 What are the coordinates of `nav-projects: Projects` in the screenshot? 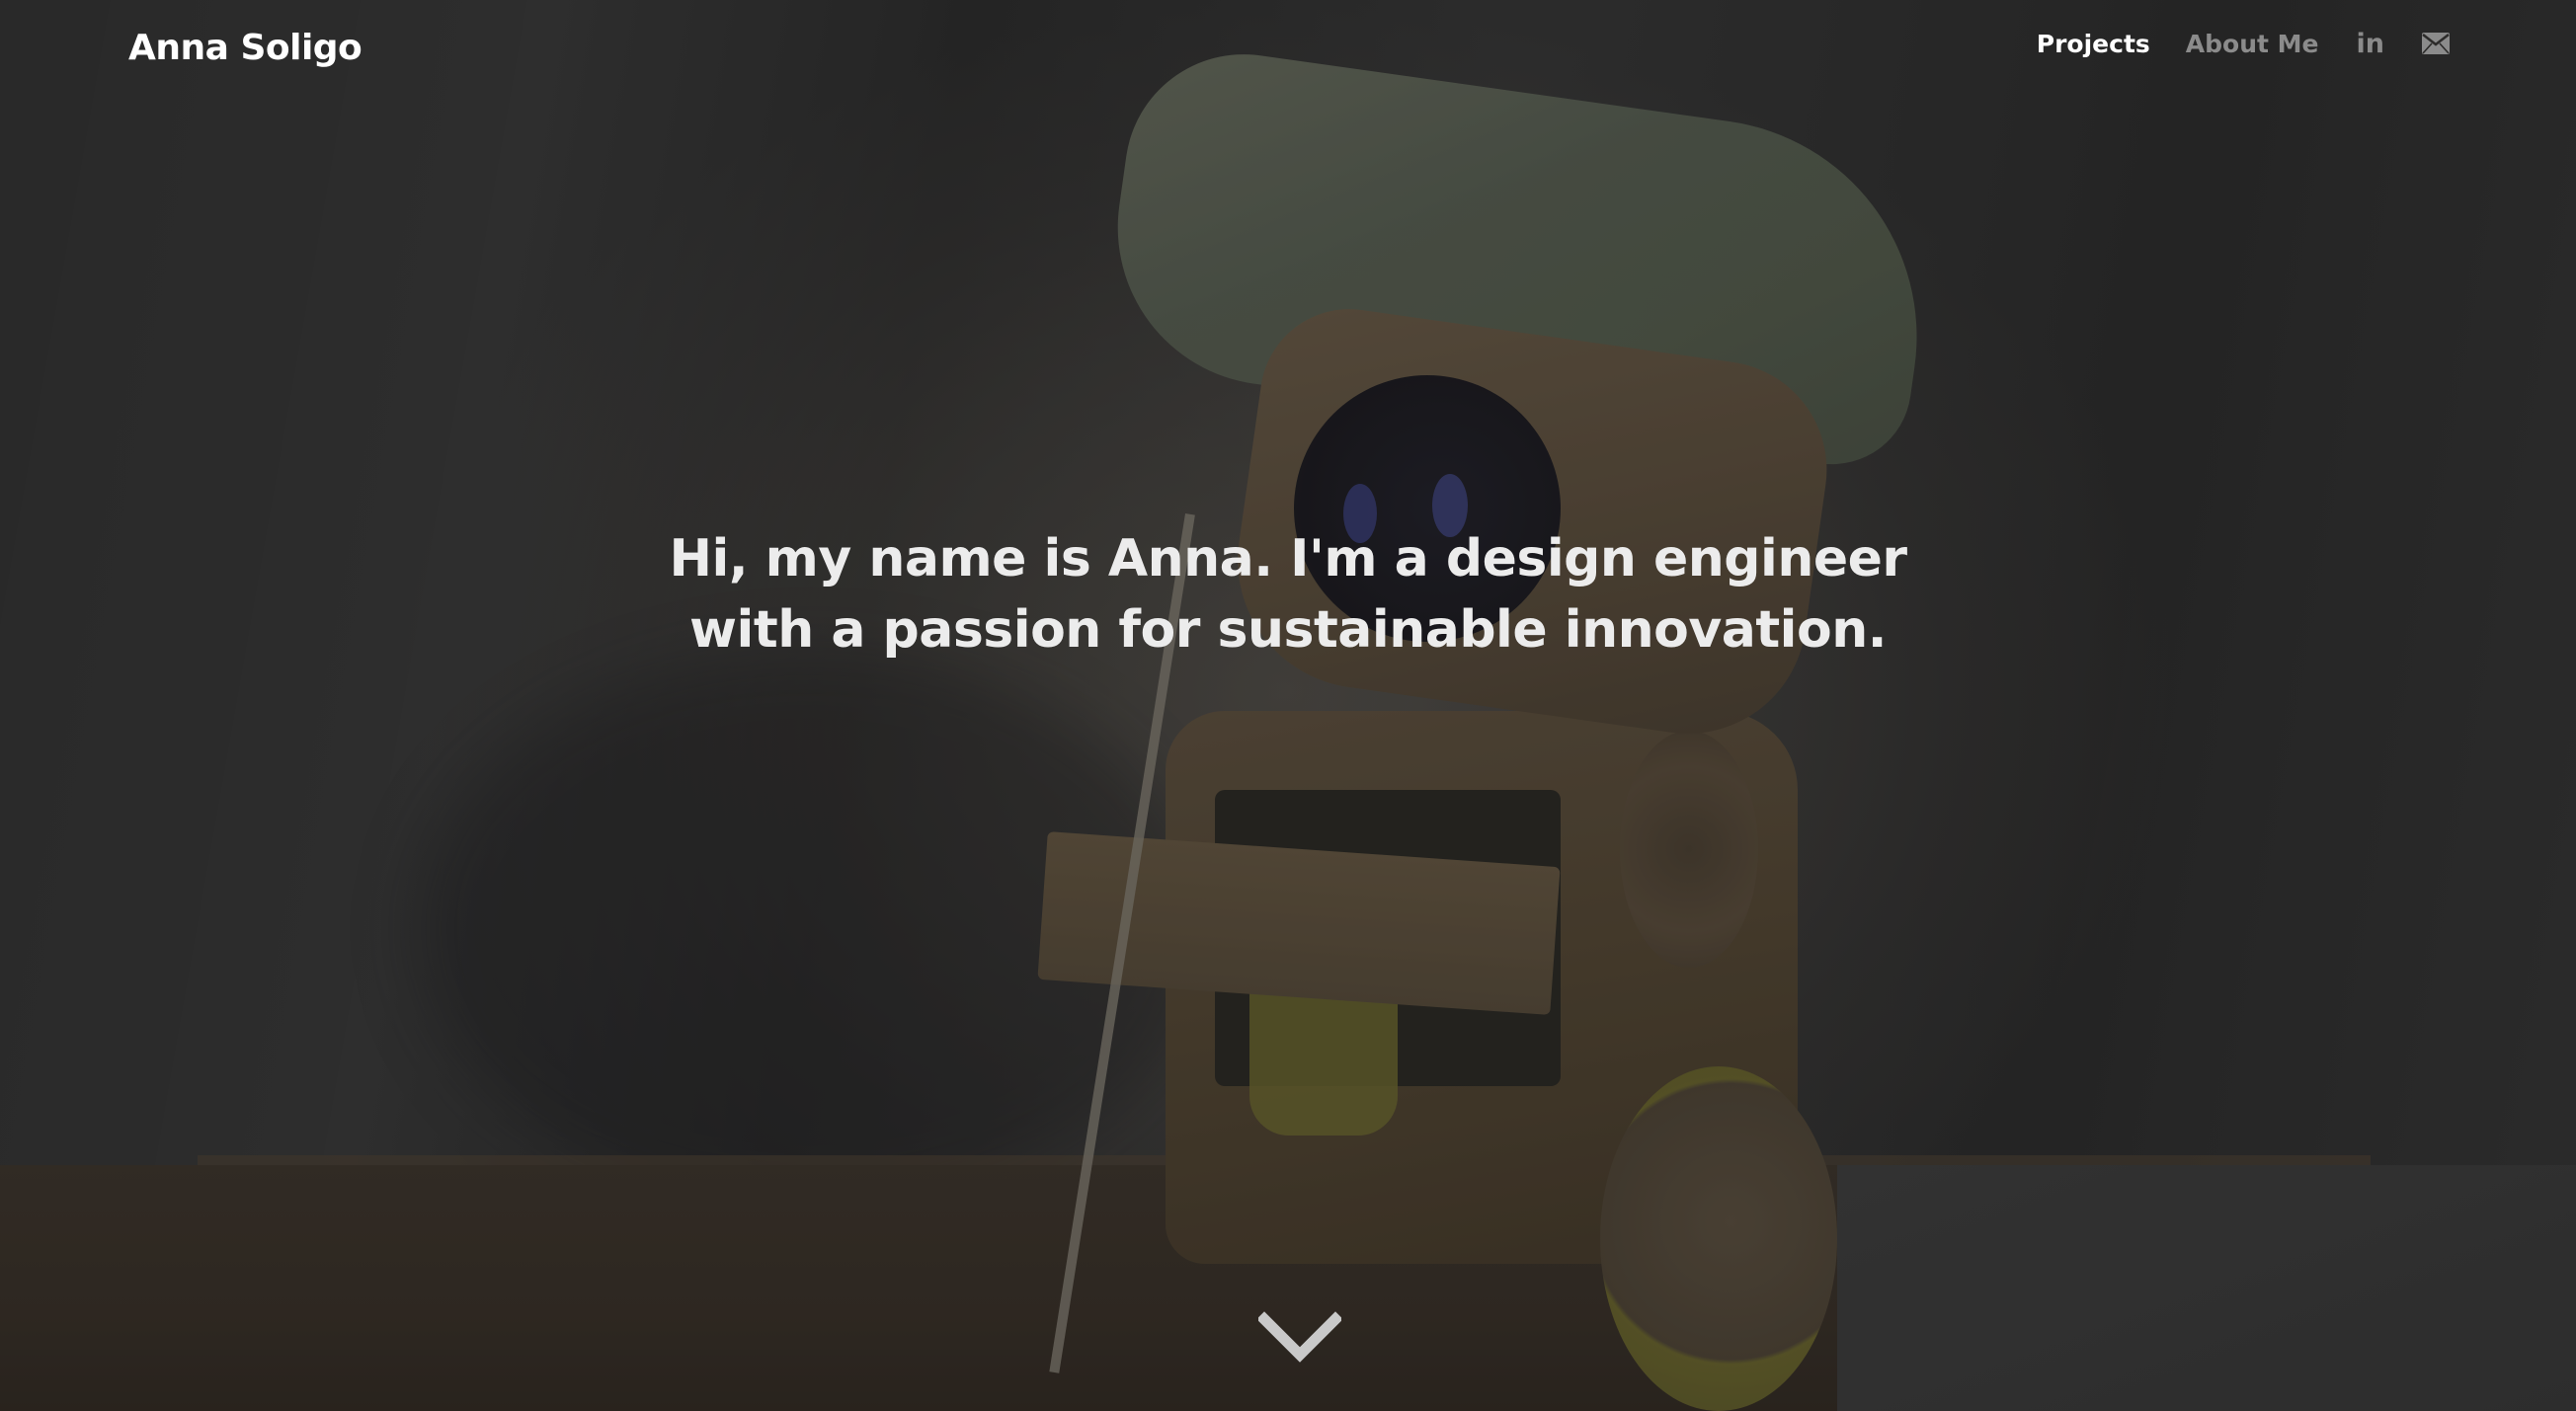 It's located at (2093, 44).